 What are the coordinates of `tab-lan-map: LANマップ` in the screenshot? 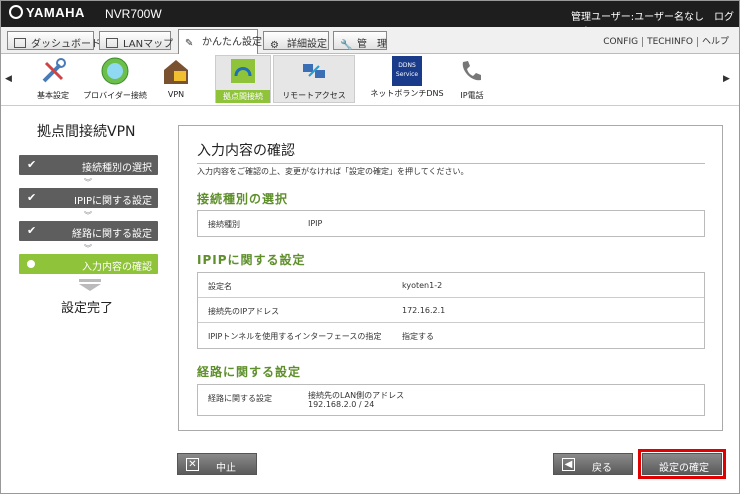 It's located at (136, 40).